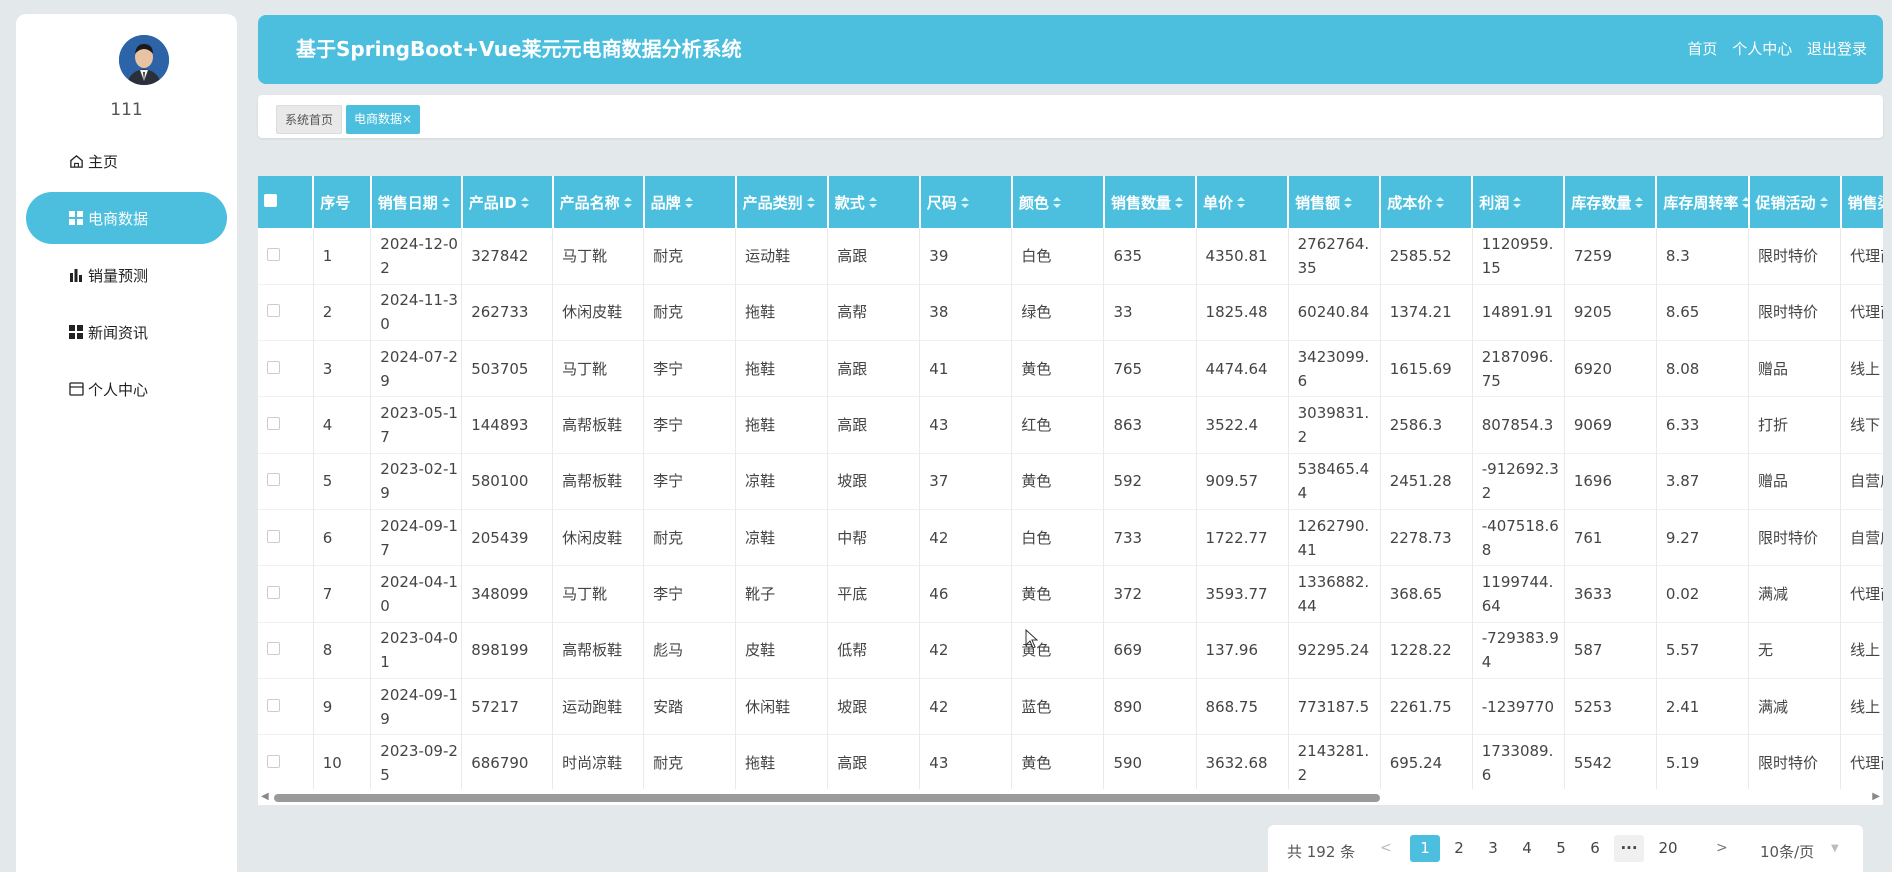 Image resolution: width=1892 pixels, height=872 pixels. What do you see at coordinates (270, 200) in the screenshot?
I see `select-all-checkbox` at bounding box center [270, 200].